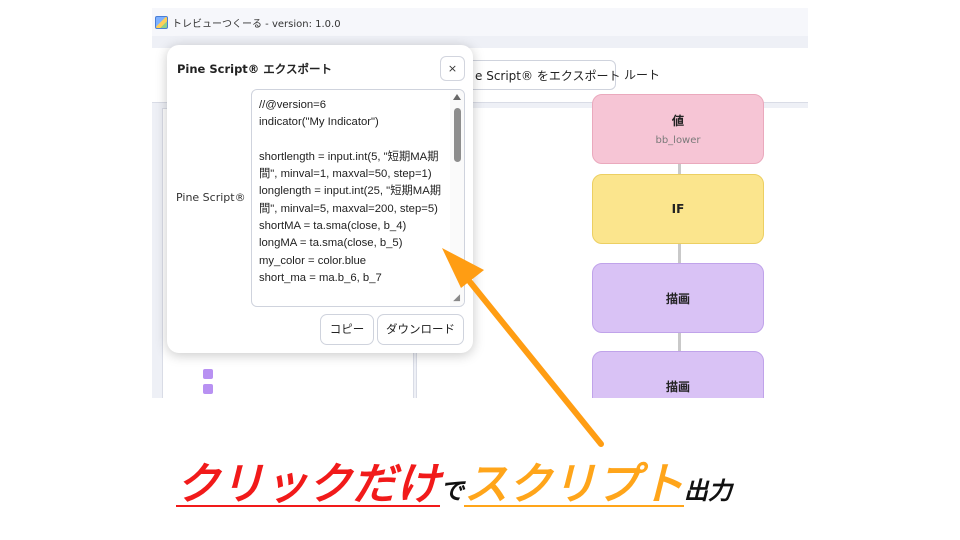 The height and width of the screenshot is (540, 960). I want to click on caption-particle: で, so click(452, 491).